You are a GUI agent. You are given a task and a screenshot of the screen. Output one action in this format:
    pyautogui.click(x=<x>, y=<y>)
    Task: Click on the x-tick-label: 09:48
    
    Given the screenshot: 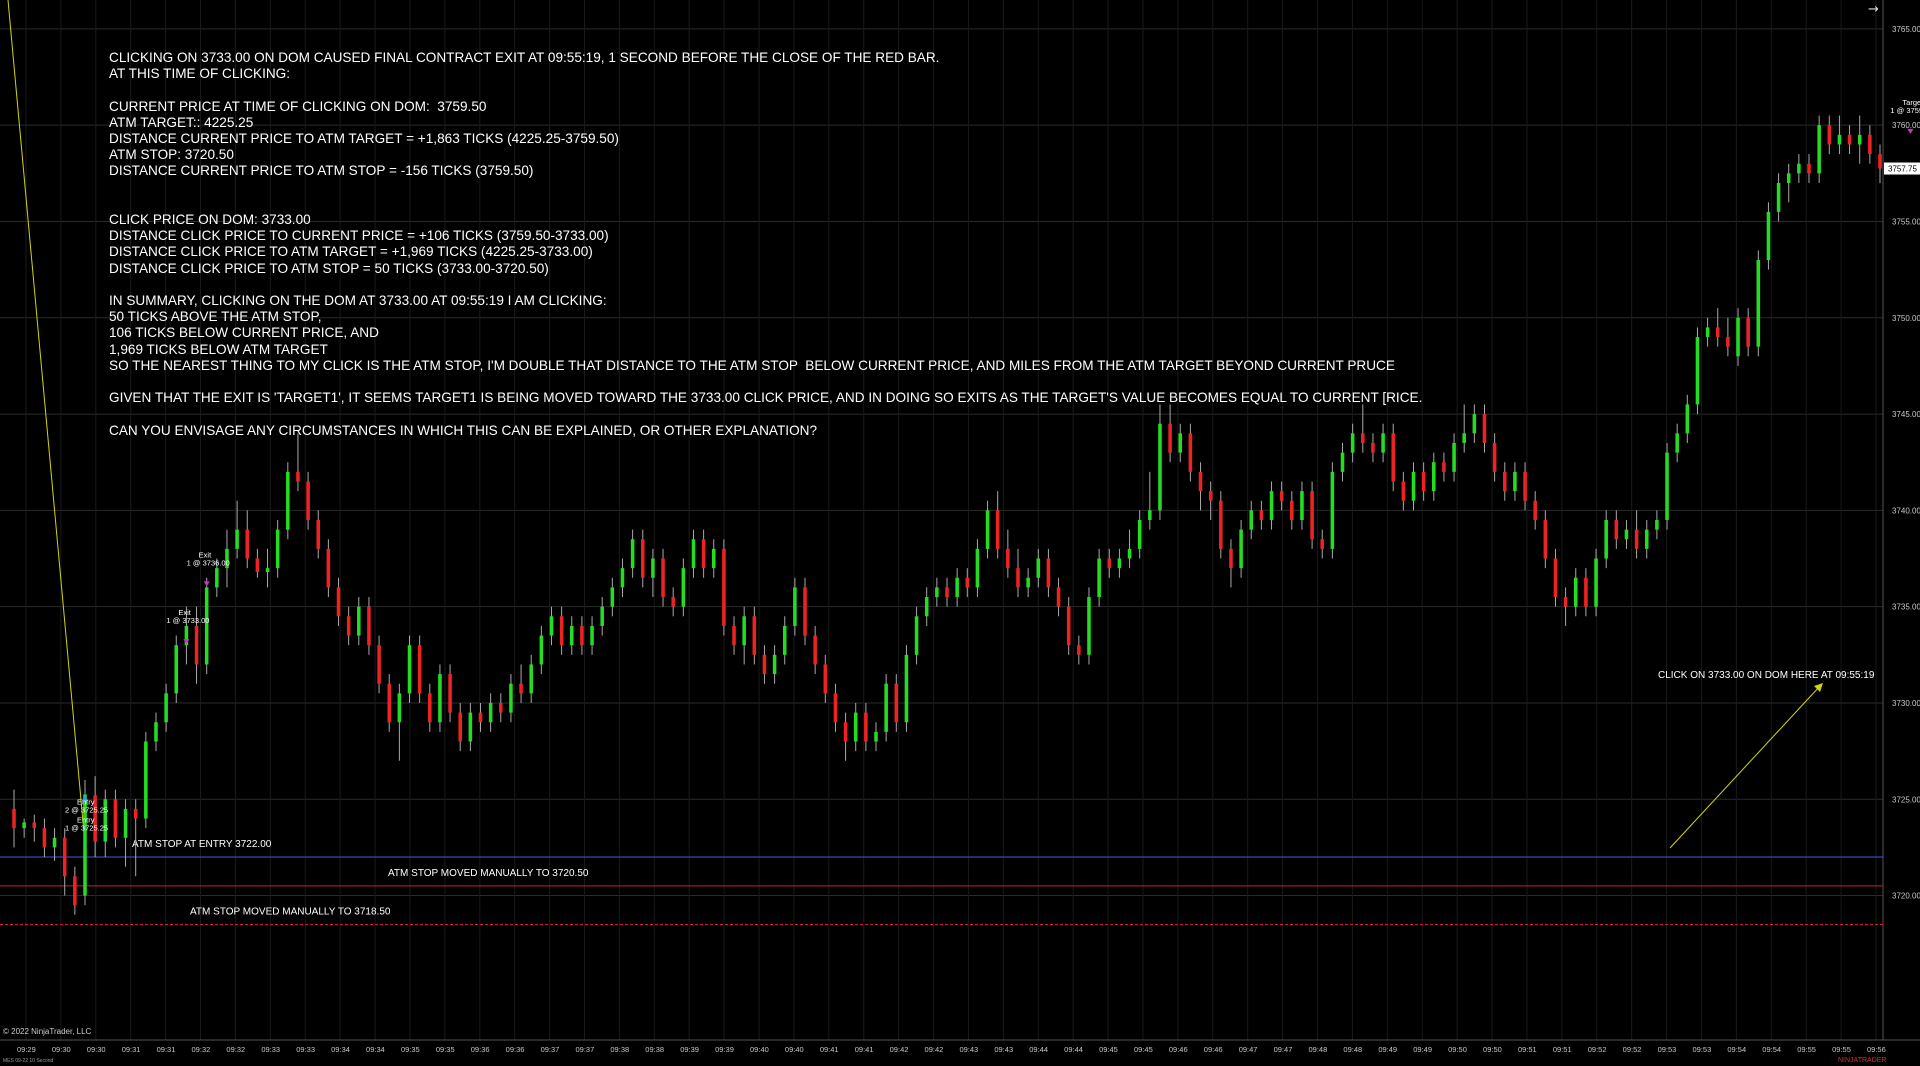 What is the action you would take?
    pyautogui.click(x=1352, y=1049)
    